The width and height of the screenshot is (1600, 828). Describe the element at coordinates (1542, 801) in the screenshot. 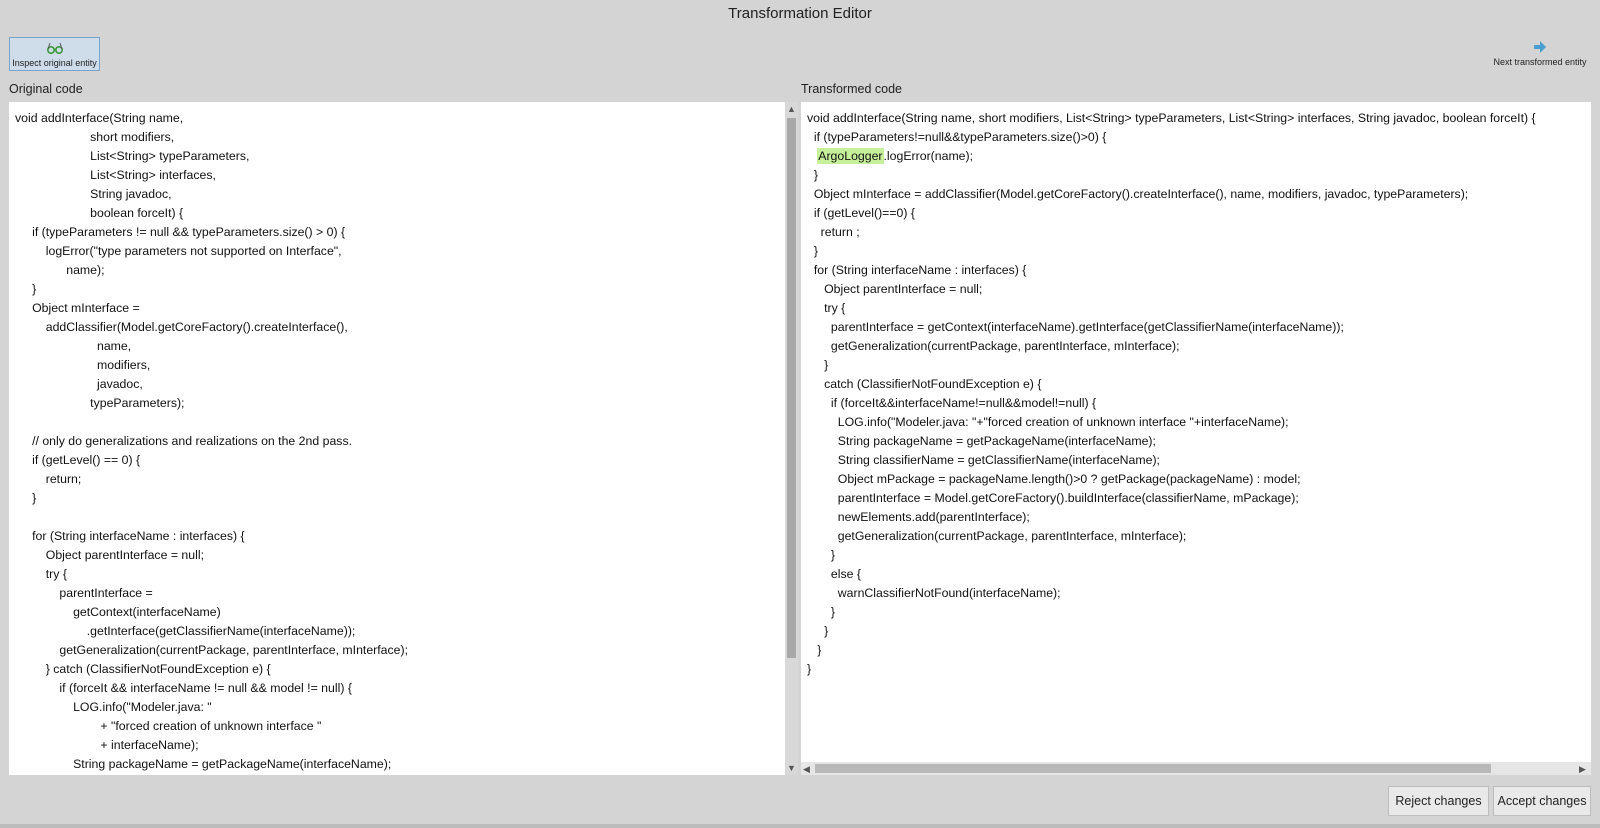

I see `accept-changes-button: Accept changes` at that location.